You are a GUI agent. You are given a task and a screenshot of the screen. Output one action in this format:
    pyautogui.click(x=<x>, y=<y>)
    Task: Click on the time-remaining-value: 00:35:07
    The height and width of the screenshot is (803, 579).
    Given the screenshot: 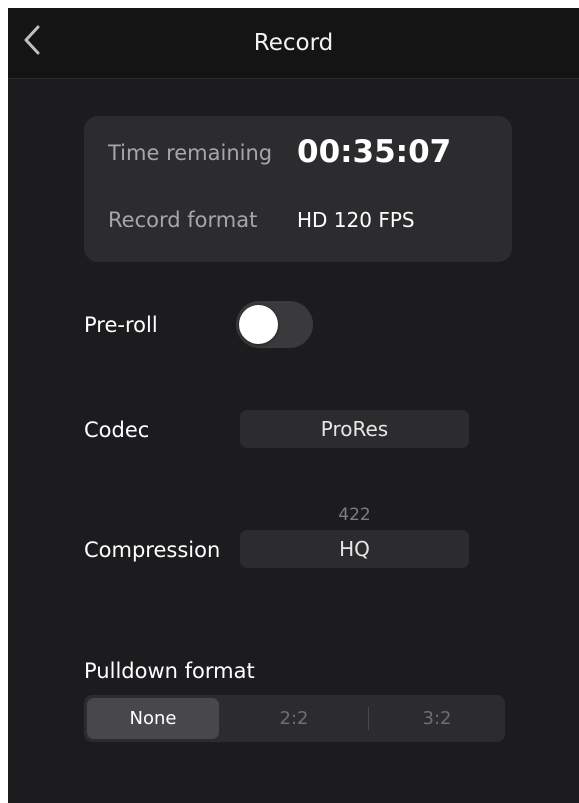 What is the action you would take?
    pyautogui.click(x=374, y=152)
    